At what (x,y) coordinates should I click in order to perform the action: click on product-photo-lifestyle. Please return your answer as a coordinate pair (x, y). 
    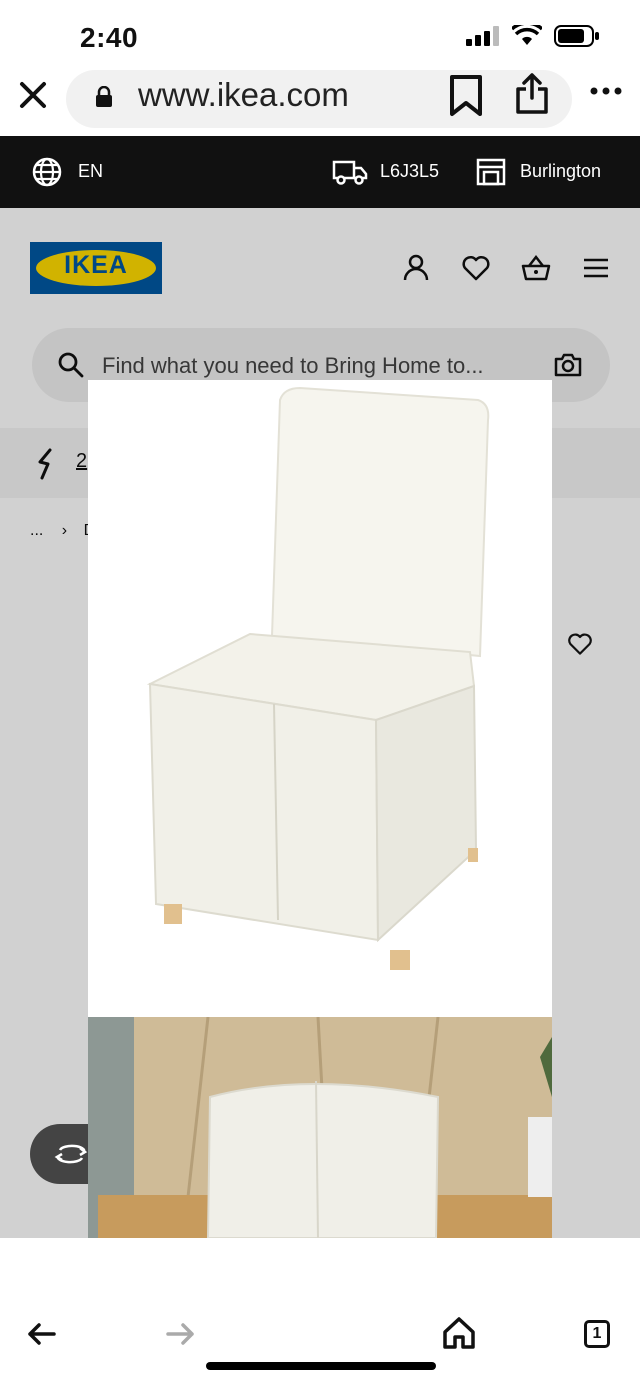
    Looking at the image, I should click on (320, 1127).